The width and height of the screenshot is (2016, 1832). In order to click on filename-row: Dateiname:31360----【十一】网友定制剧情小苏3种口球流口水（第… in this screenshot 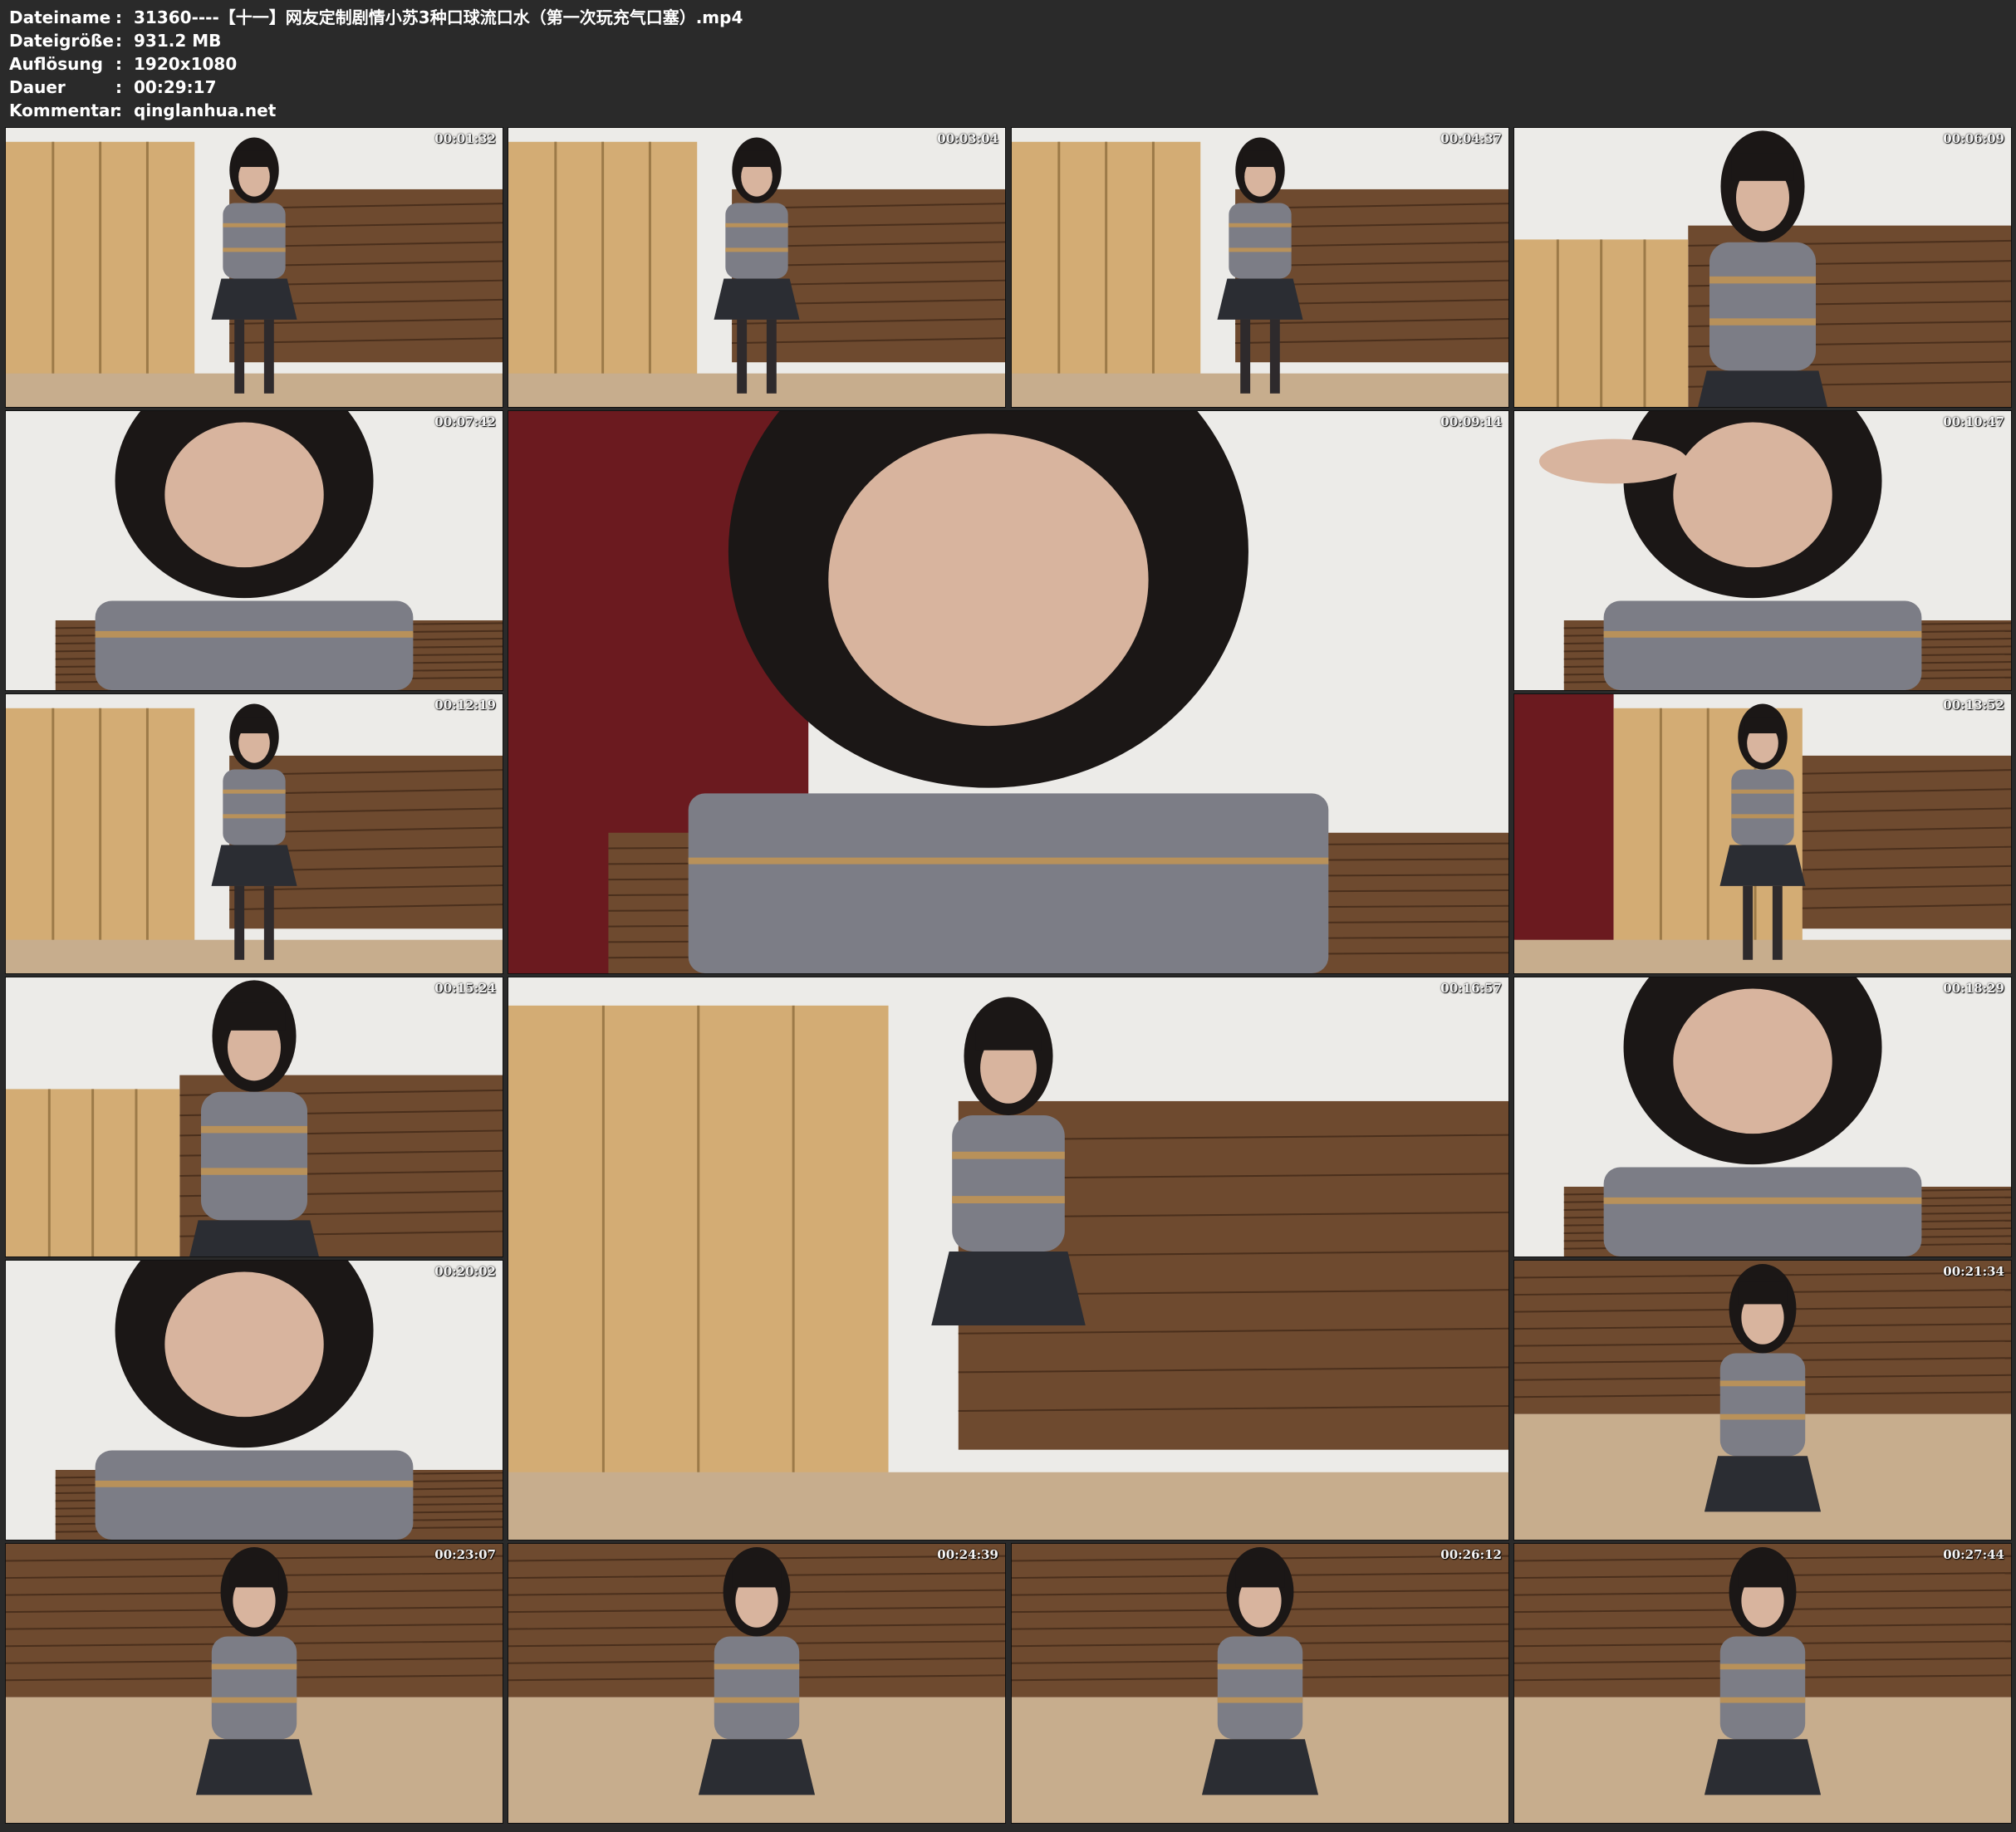, I will do `click(376, 17)`.